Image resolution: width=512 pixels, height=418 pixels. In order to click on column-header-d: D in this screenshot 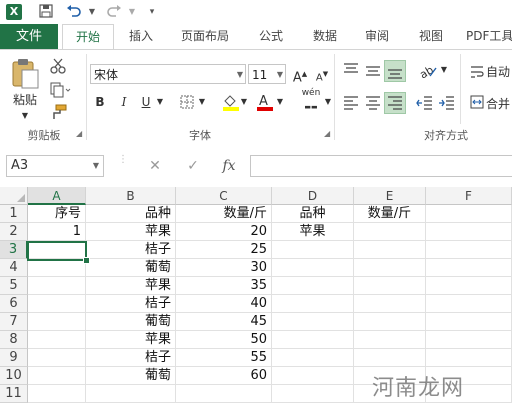, I will do `click(313, 196)`.